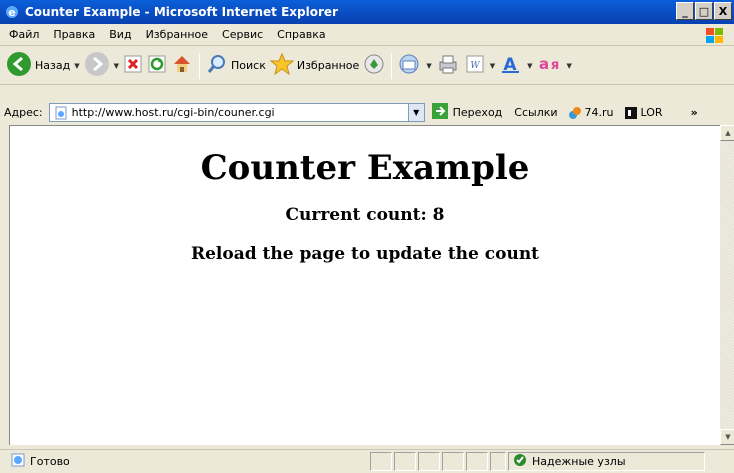  I want to click on security-zone-label: Надежные узлы, so click(579, 461).